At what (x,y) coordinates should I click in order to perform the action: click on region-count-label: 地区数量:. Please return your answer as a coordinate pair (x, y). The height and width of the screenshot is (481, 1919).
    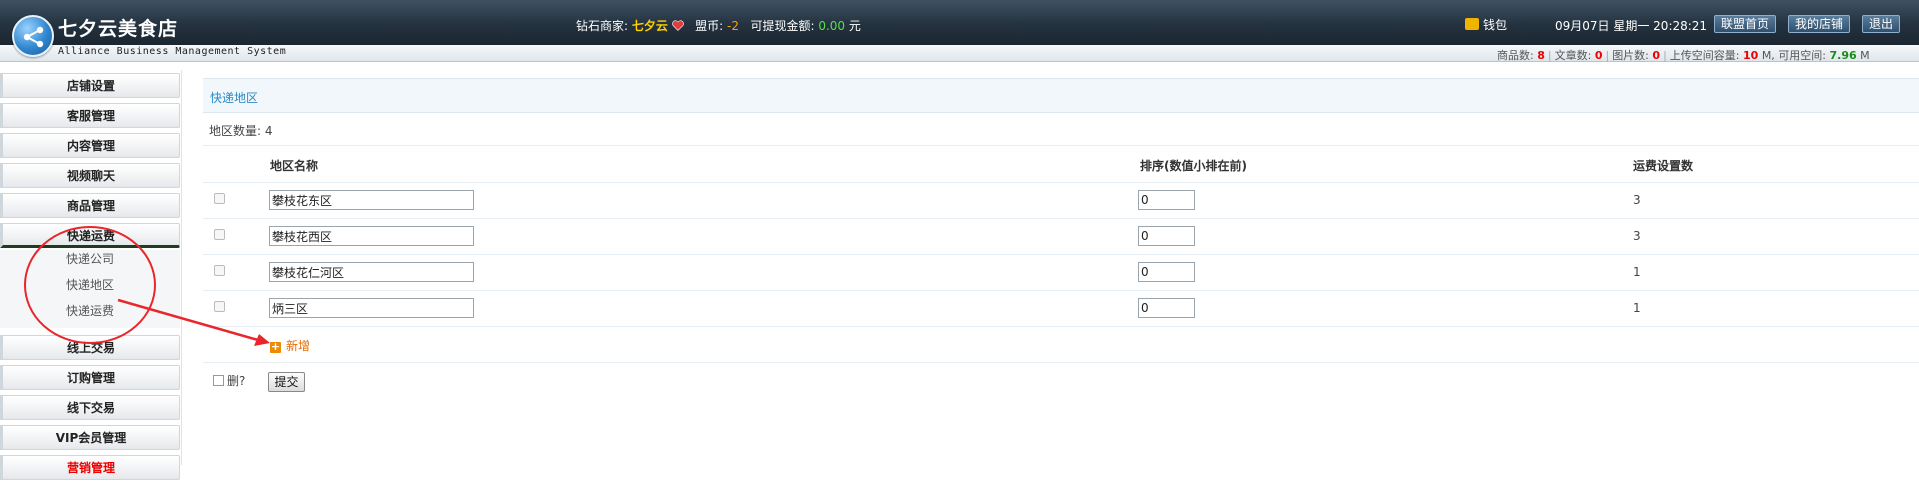
    Looking at the image, I should click on (235, 131).